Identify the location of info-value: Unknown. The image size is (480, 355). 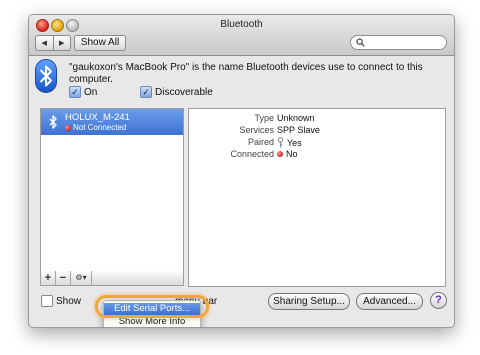
(296, 118).